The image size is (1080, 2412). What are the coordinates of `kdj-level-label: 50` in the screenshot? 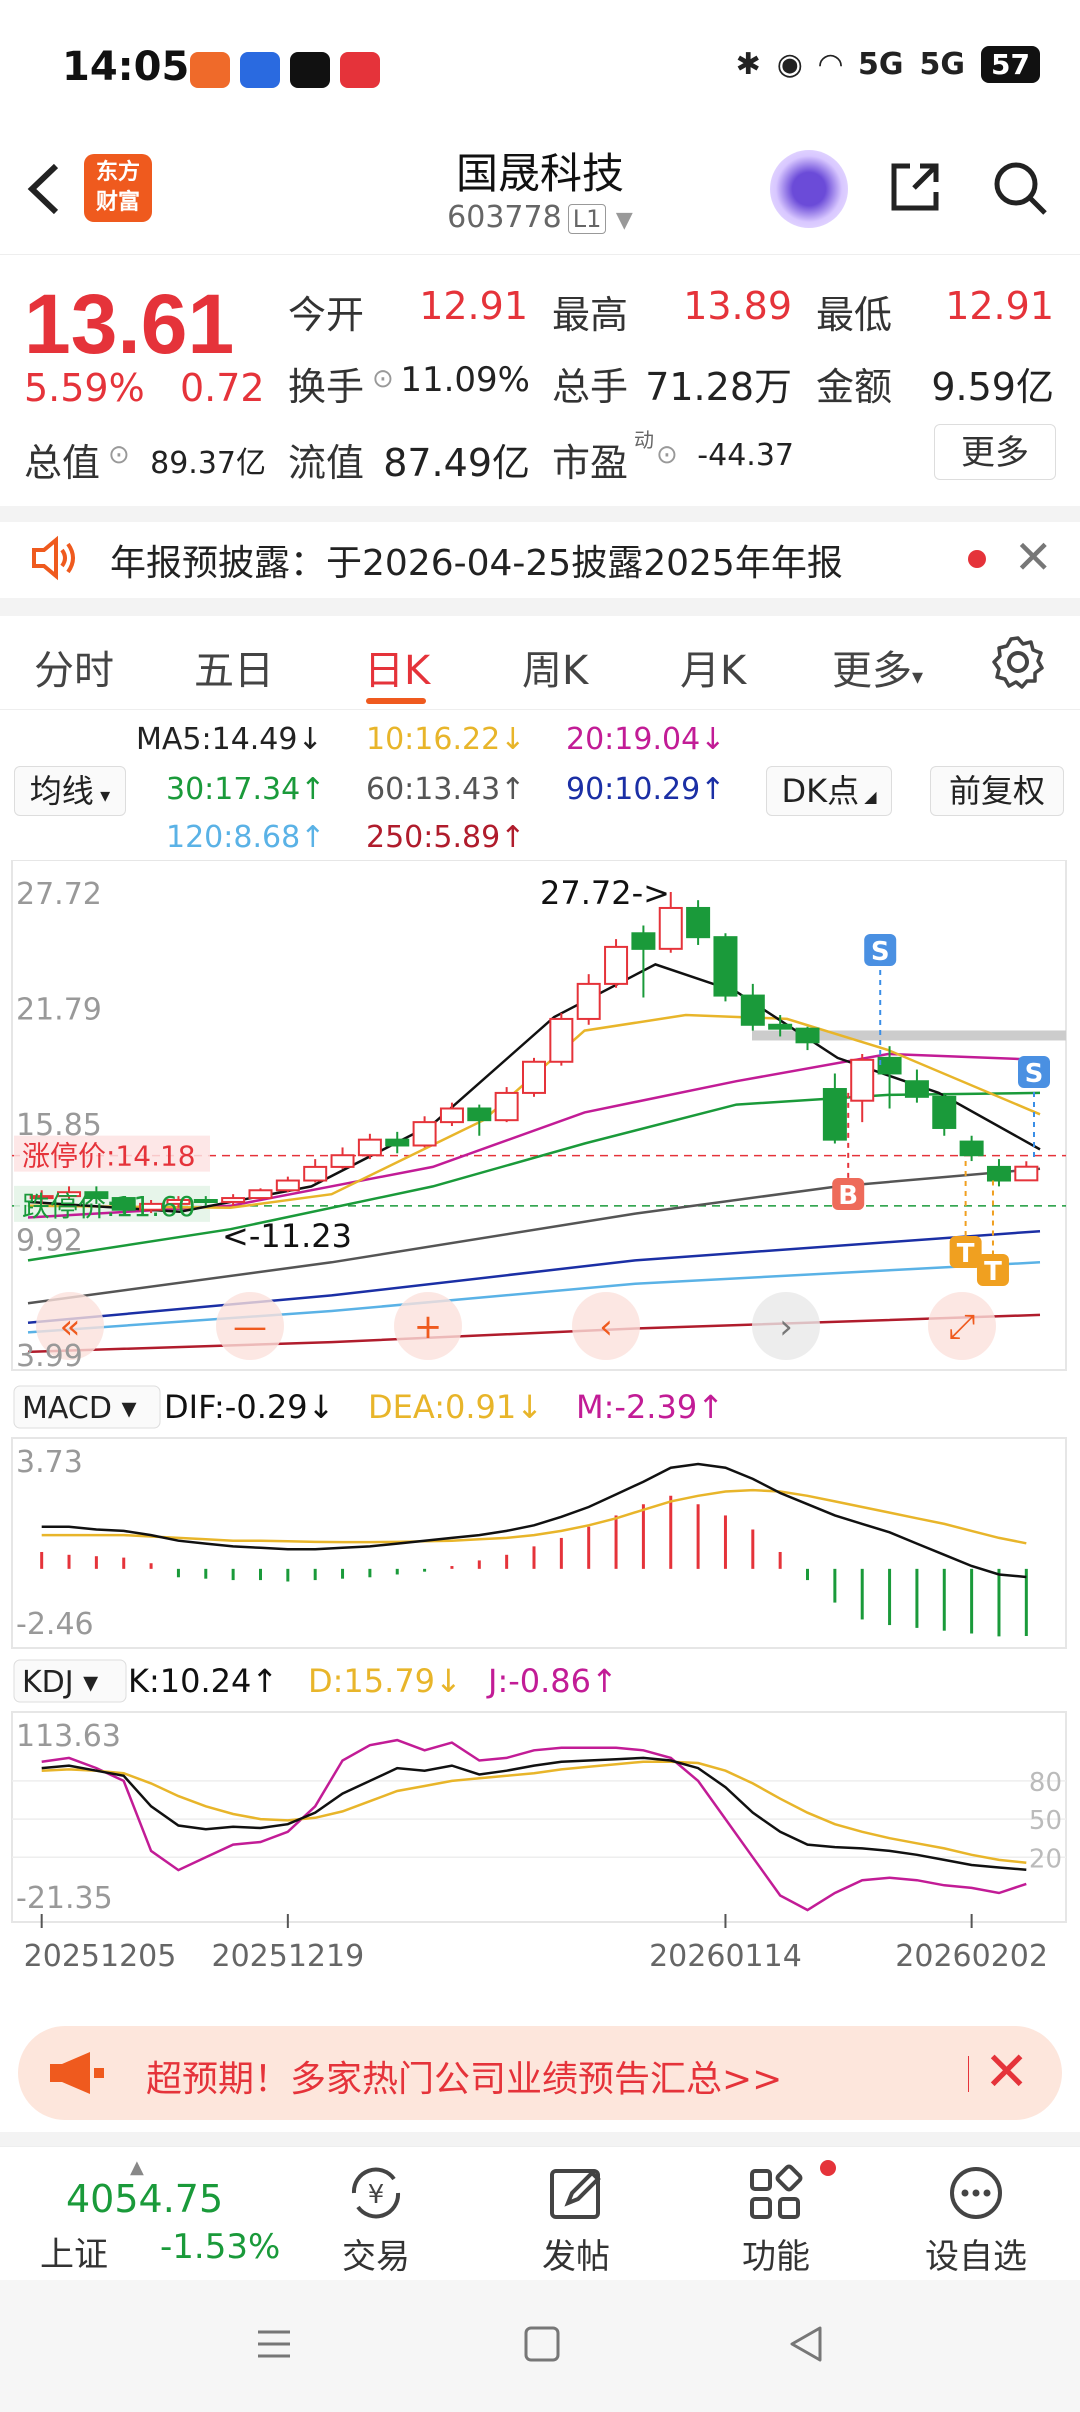 It's located at (1045, 1821).